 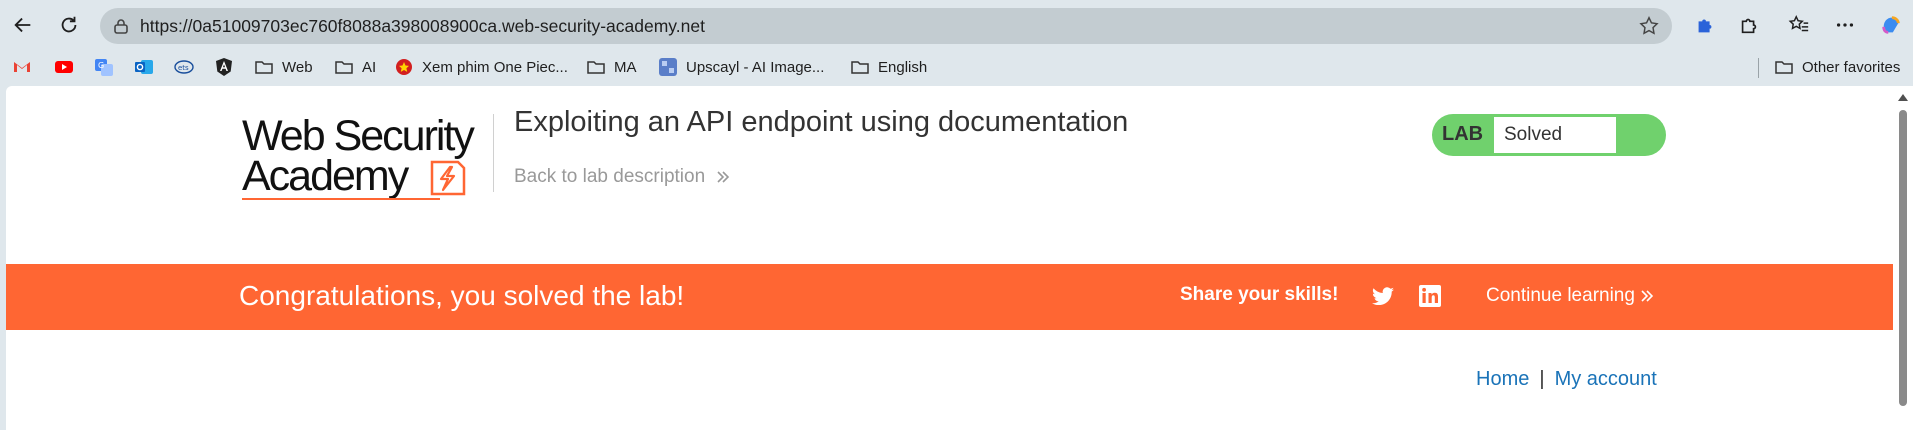 I want to click on favorites-button, so click(x=1799, y=25).